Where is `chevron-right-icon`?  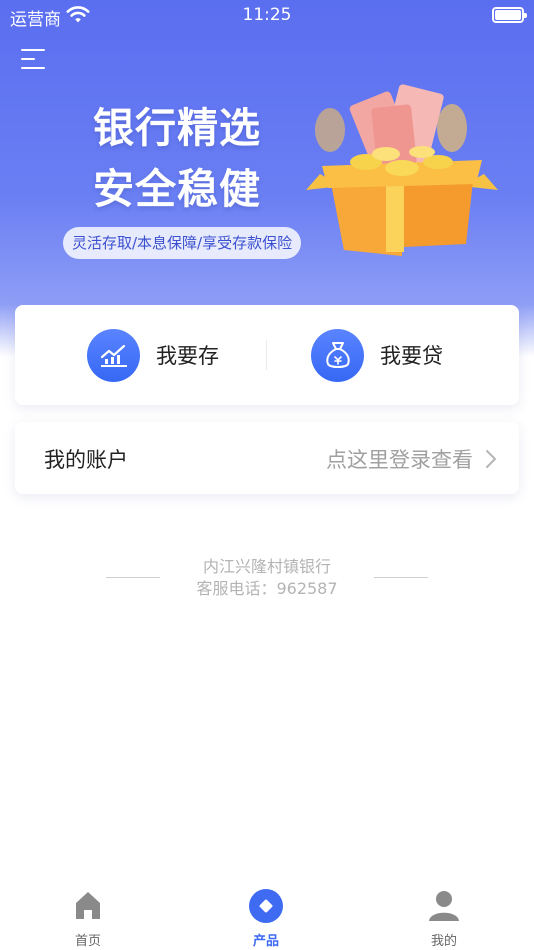 chevron-right-icon is located at coordinates (491, 459).